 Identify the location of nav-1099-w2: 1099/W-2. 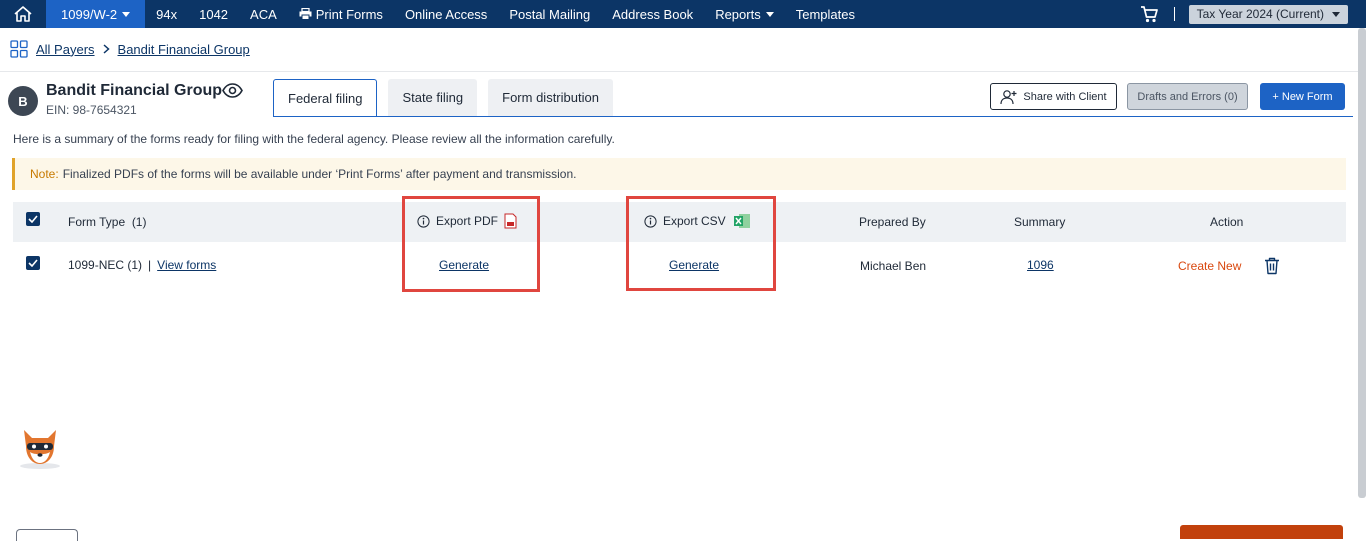
(96, 14).